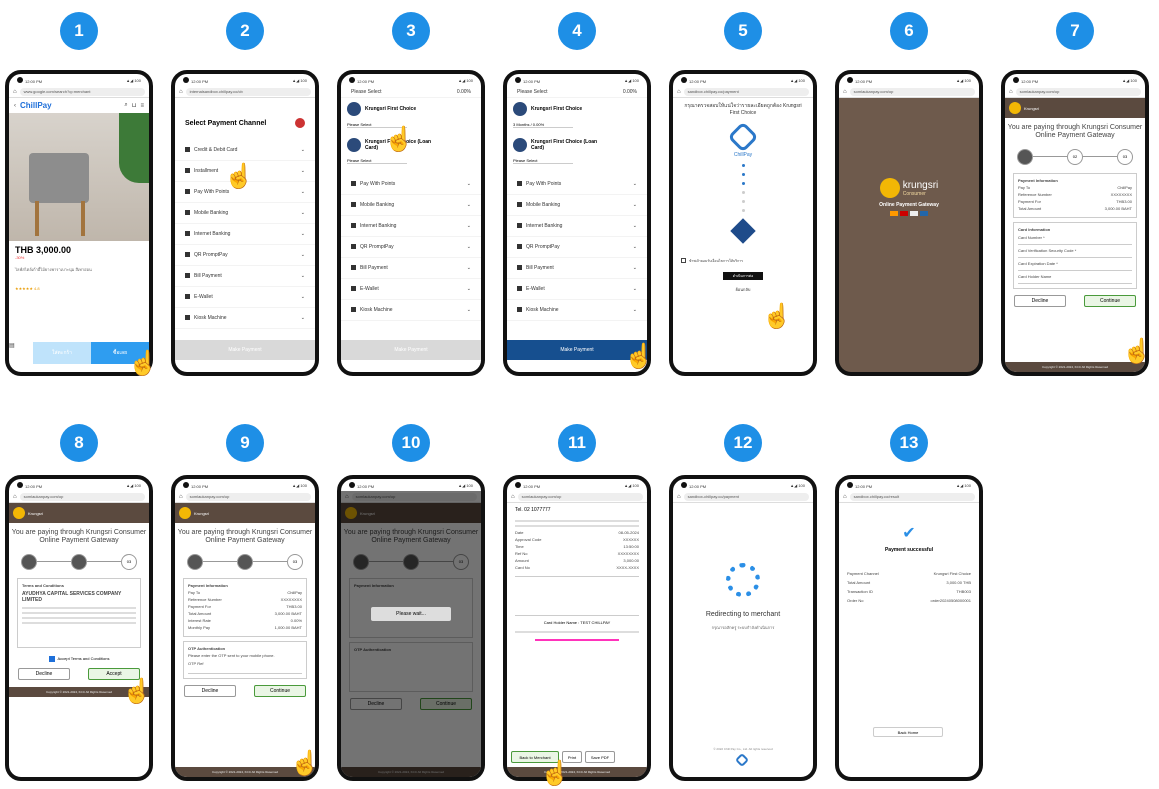 Image resolution: width=1159 pixels, height=789 pixels. I want to click on installment-select: 3 Months / 0.00%, so click(543, 125).